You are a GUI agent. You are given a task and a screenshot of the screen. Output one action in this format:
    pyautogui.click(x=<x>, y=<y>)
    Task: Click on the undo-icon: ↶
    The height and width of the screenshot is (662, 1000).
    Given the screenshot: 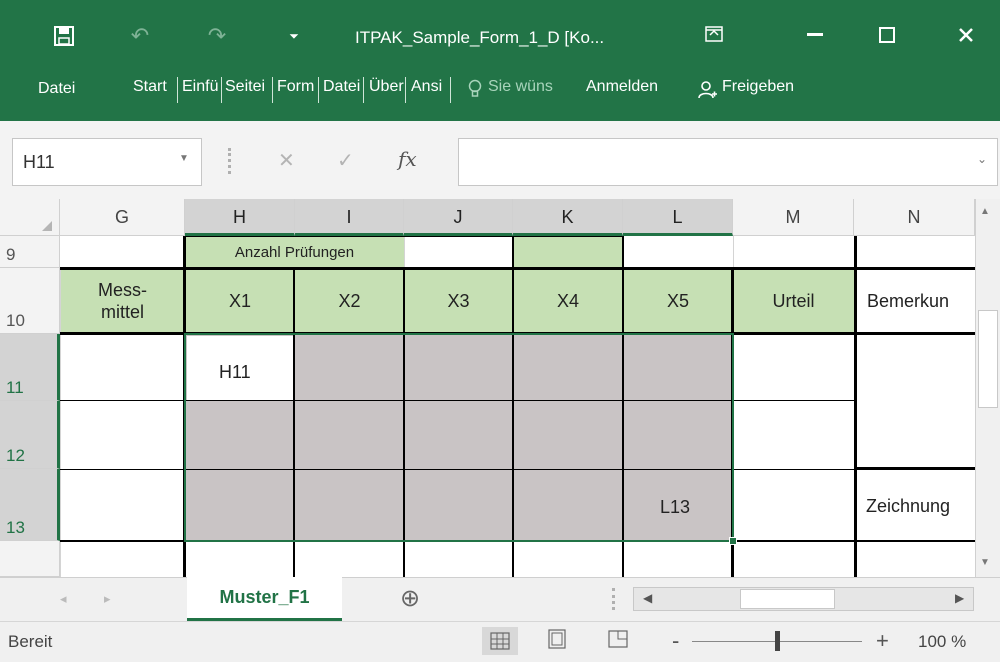 What is the action you would take?
    pyautogui.click(x=140, y=36)
    